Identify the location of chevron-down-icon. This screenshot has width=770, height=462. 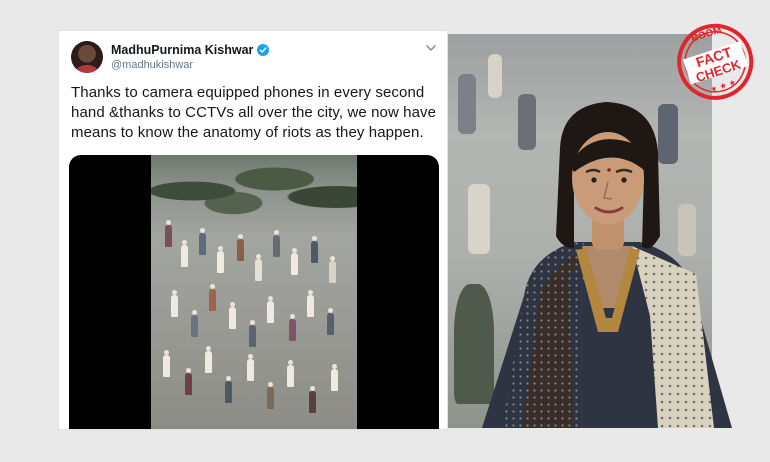
(431, 48).